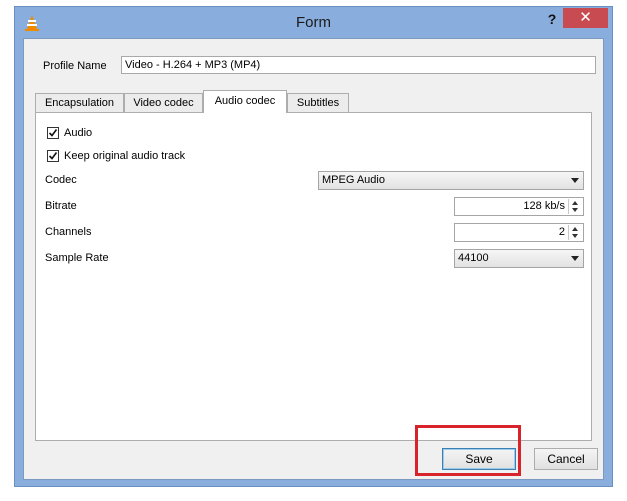 This screenshot has height=501, width=627. I want to click on window-title: Form, so click(313, 22).